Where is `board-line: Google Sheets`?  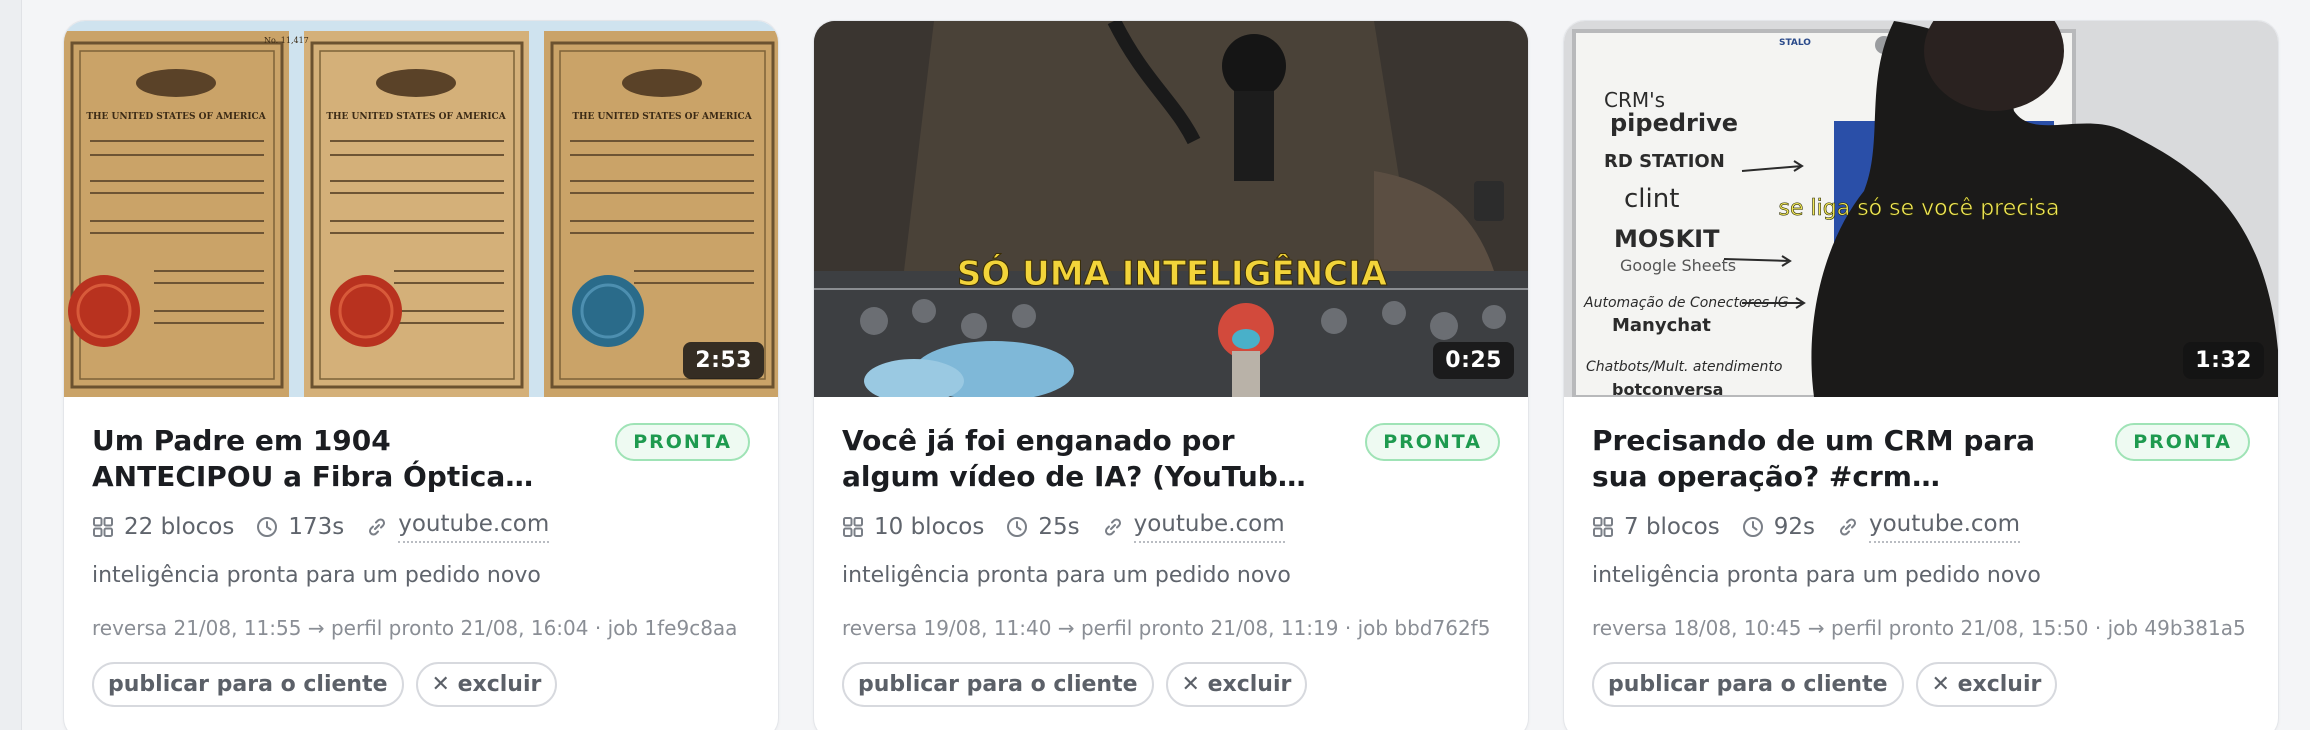
board-line: Google Sheets is located at coordinates (1678, 265).